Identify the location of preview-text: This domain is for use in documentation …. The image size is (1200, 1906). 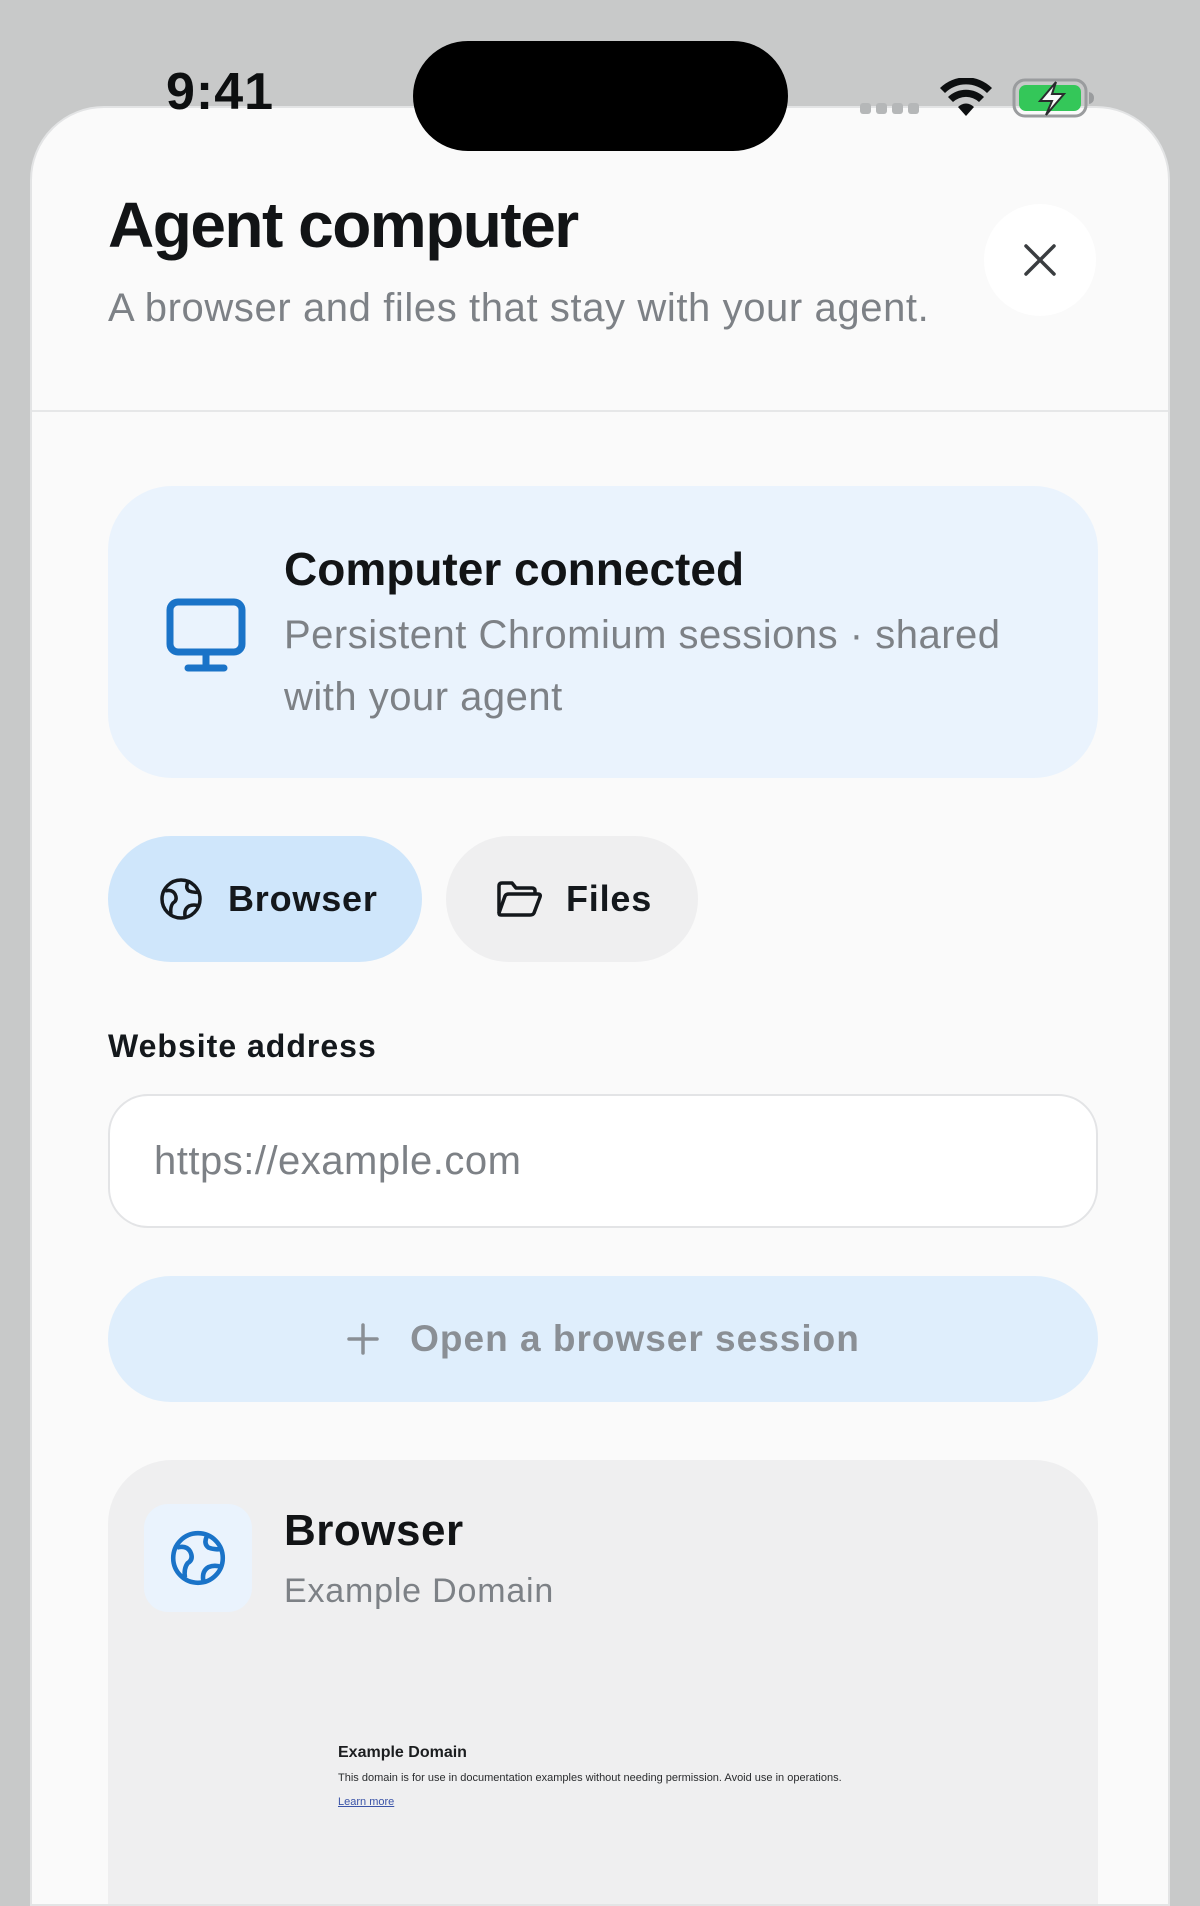
(590, 1778).